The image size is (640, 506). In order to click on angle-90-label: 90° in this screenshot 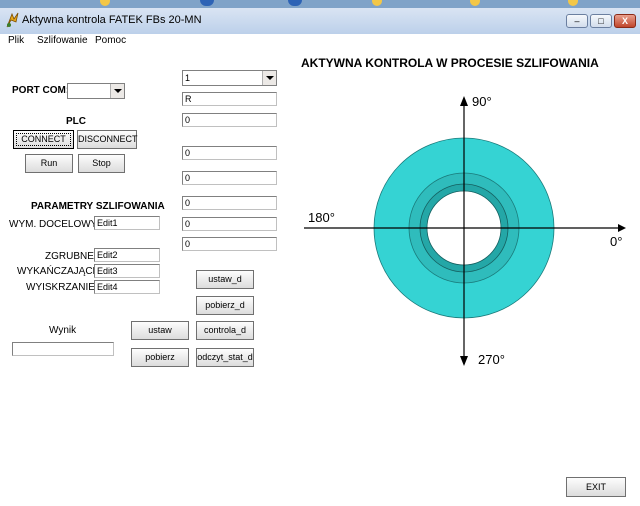, I will do `click(482, 101)`.